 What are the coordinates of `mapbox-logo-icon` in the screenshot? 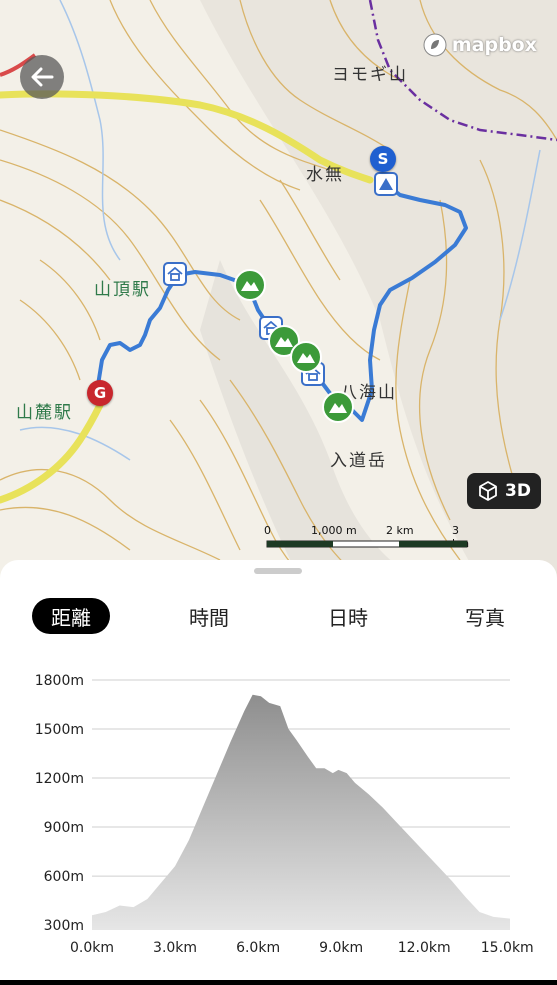 It's located at (435, 45).